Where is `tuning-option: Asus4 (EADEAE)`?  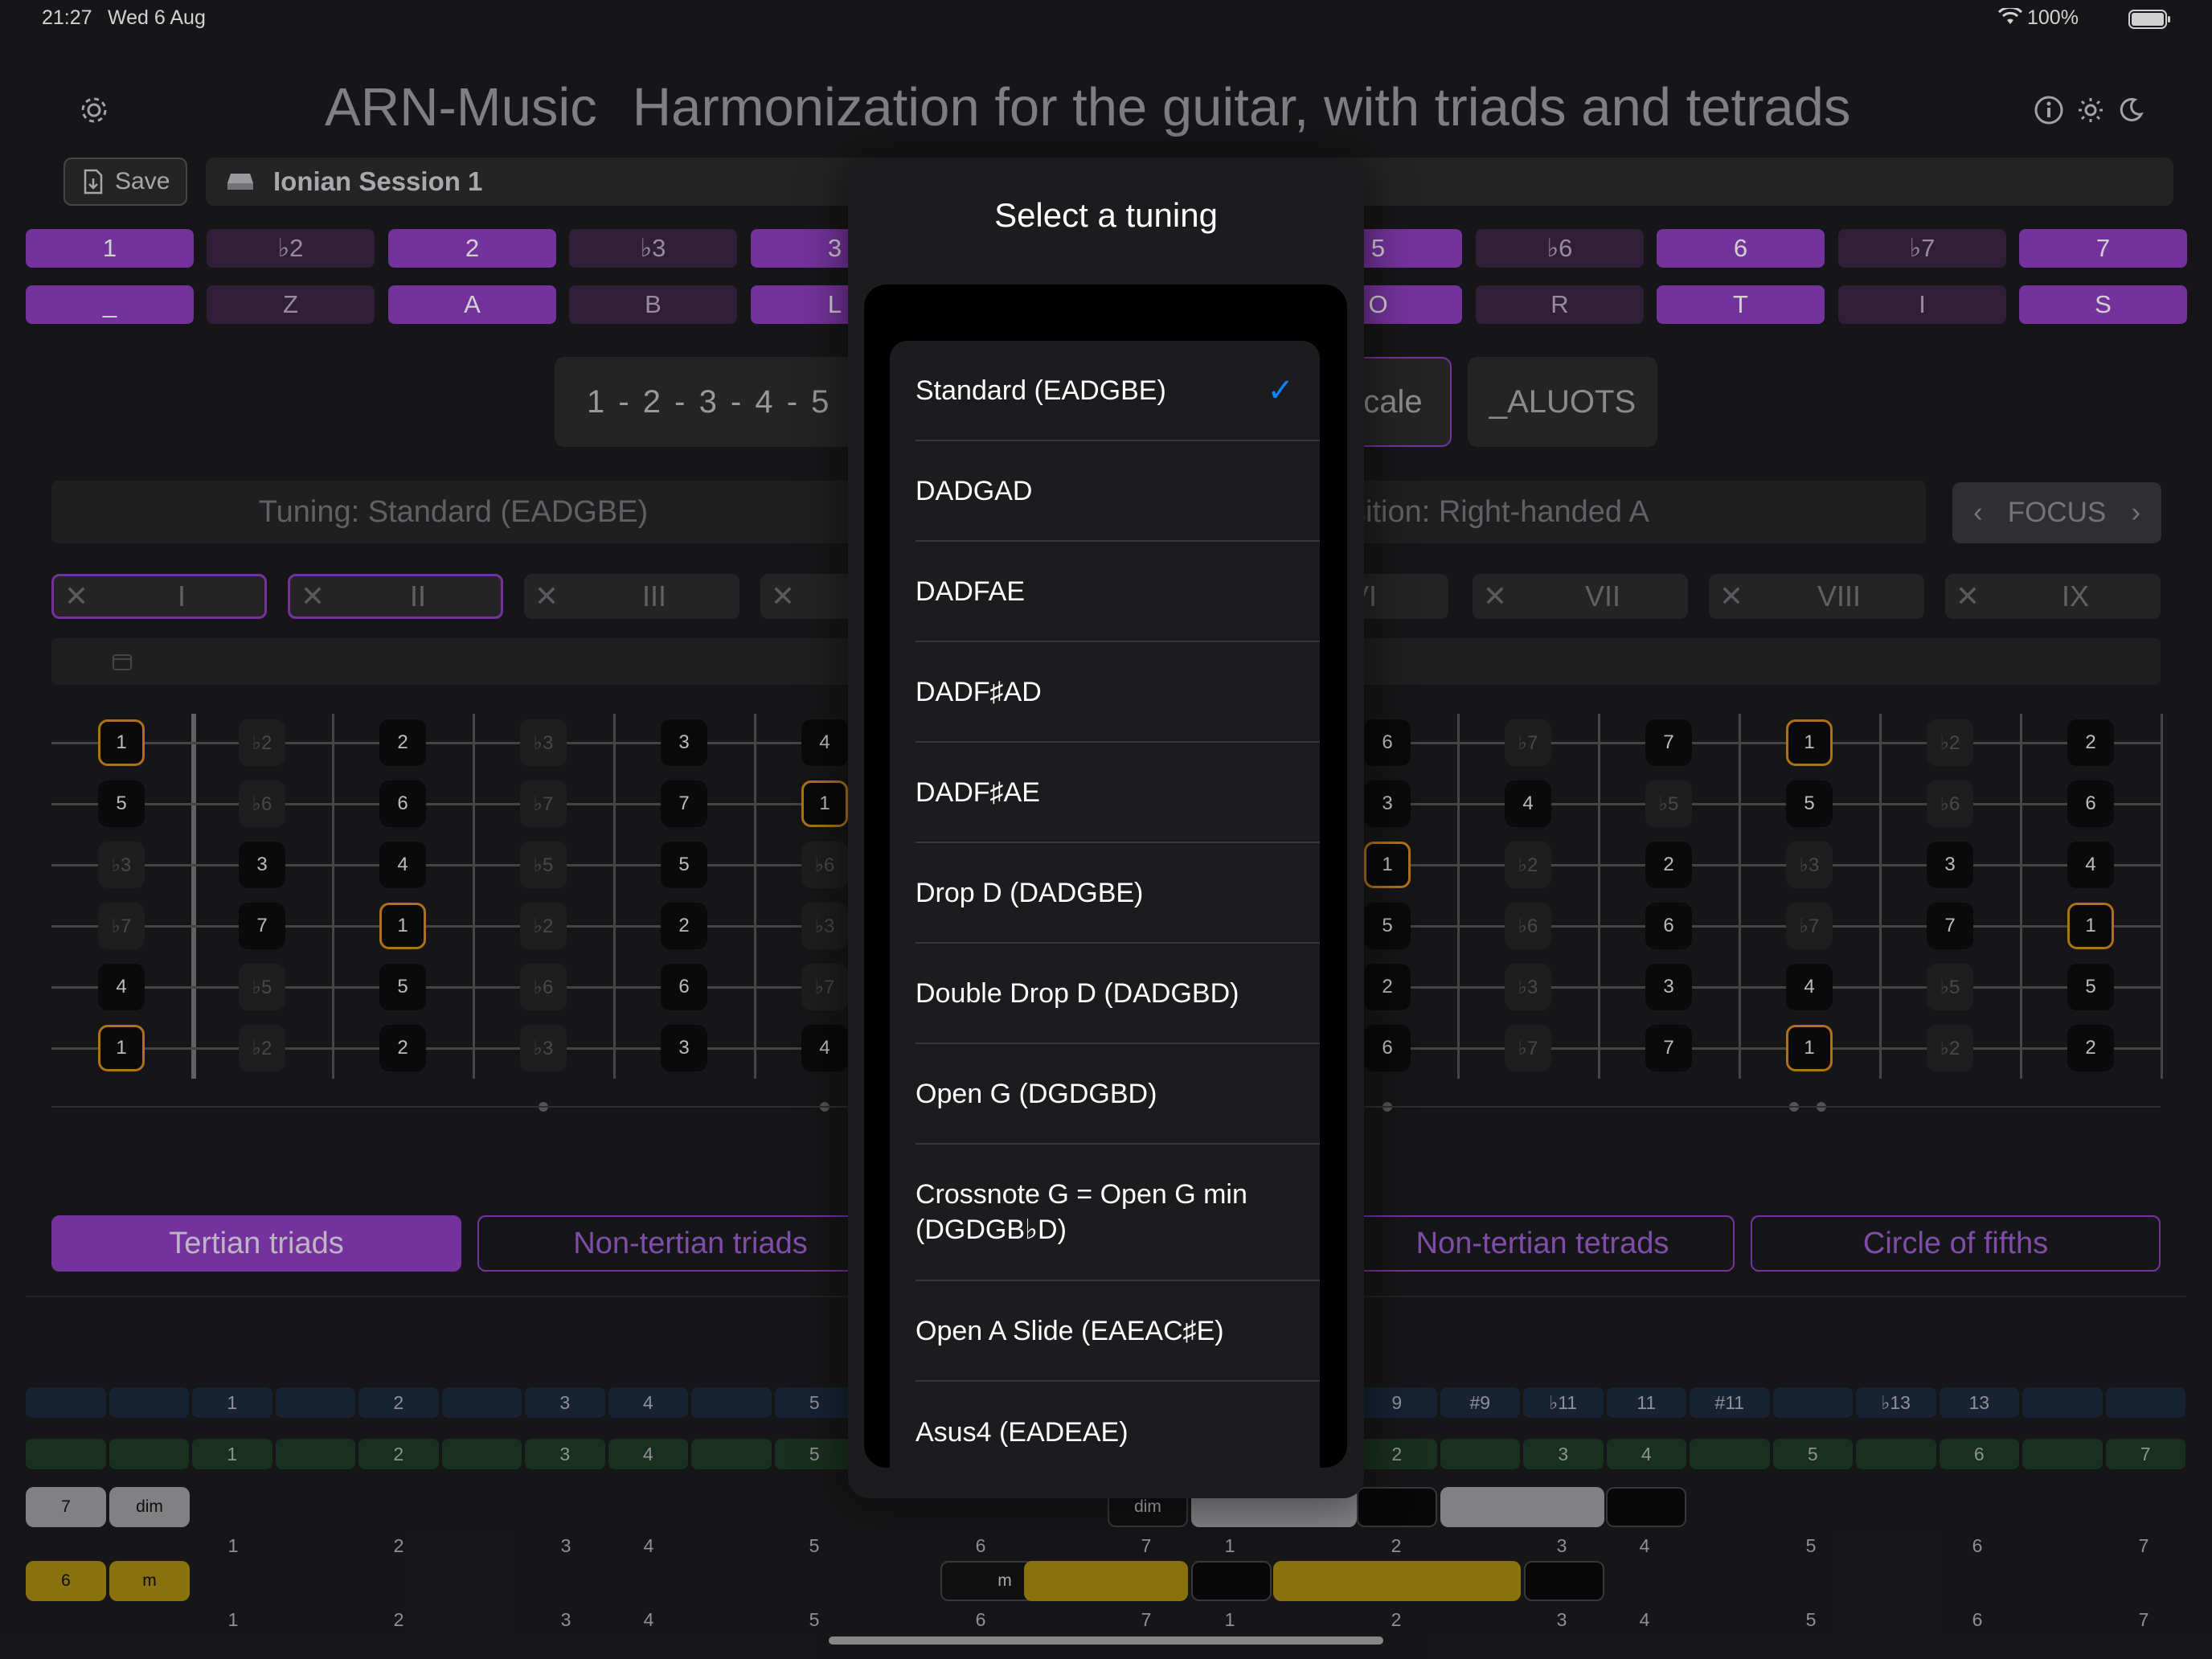
tuning-option: Asus4 (EADEAE) is located at coordinates (1118, 1425).